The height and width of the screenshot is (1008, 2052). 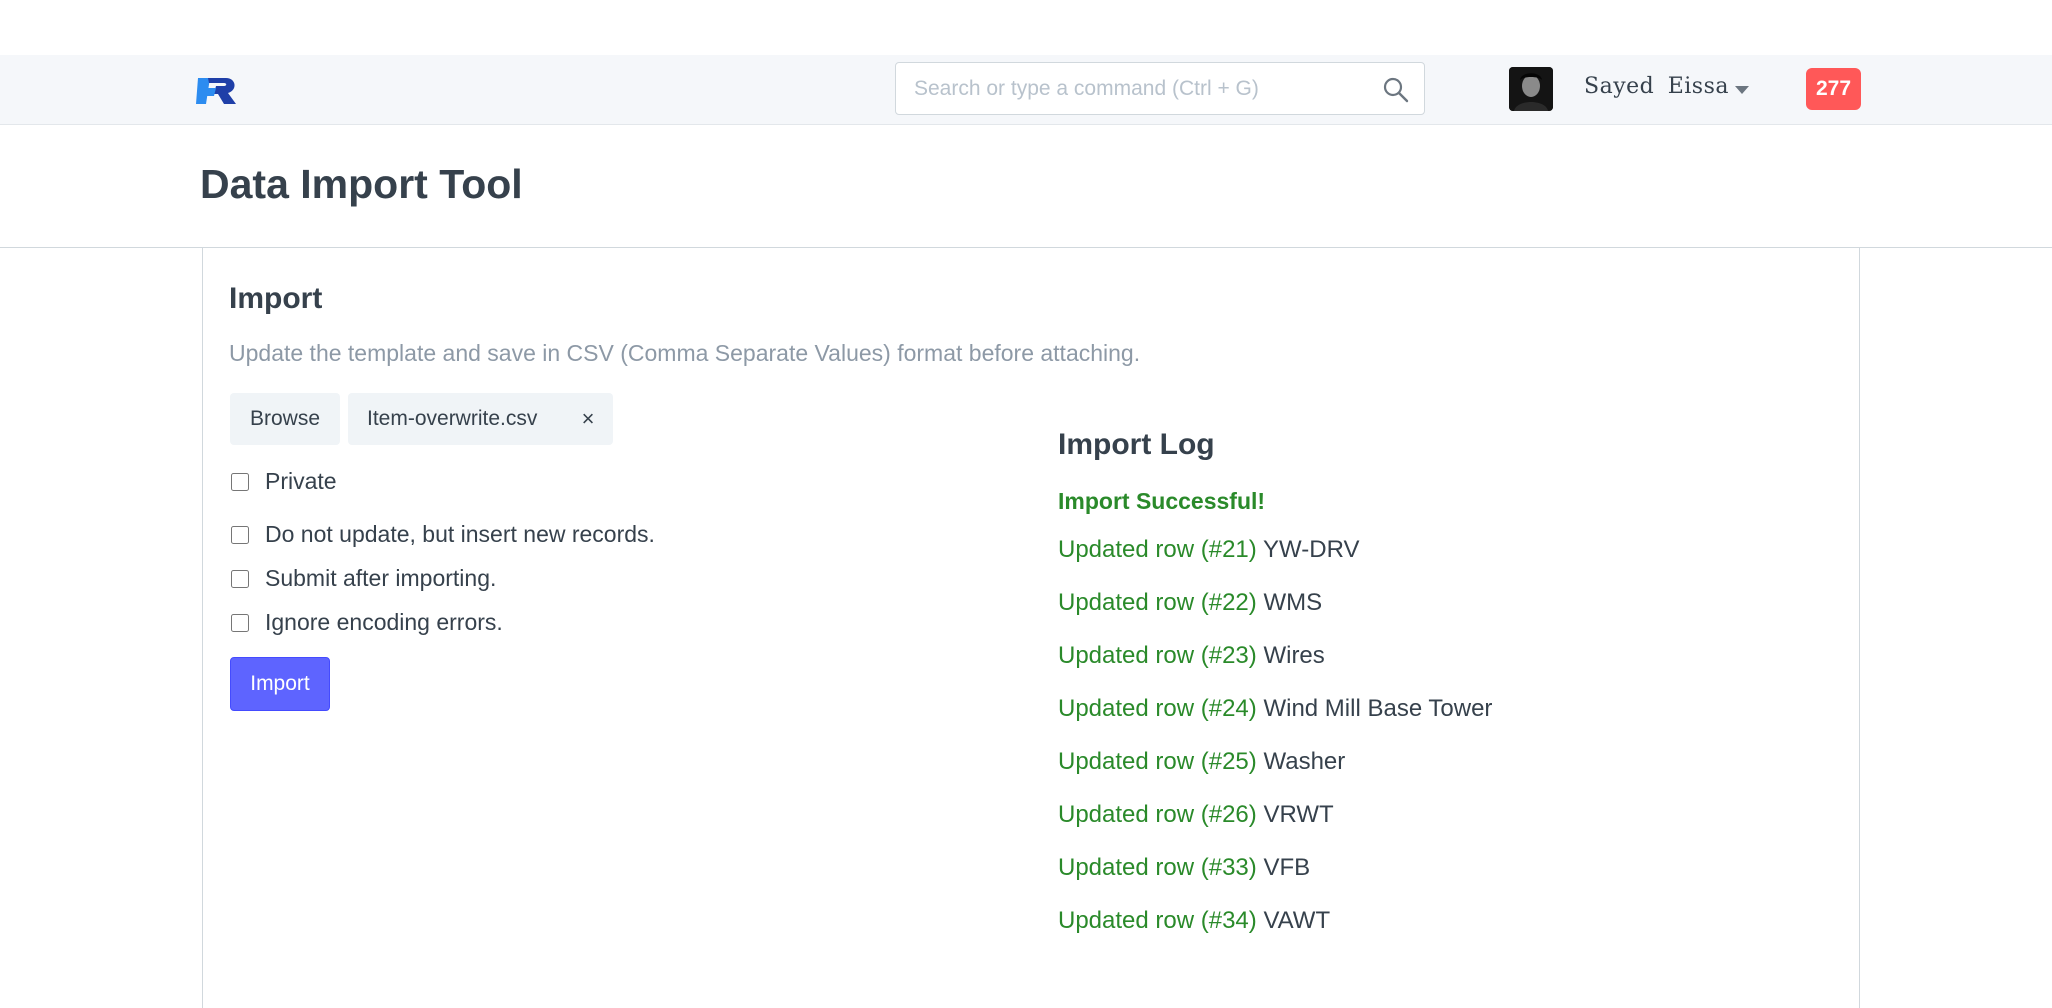 What do you see at coordinates (1157, 867) in the screenshot?
I see `log-entry-status: Updated row (#33)` at bounding box center [1157, 867].